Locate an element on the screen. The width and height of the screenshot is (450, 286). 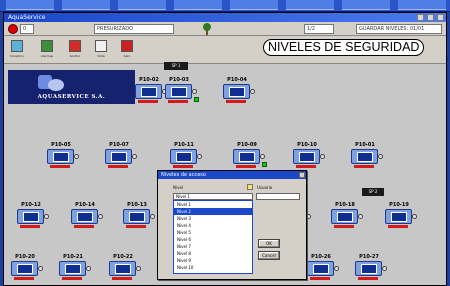
pump-unit: P10-03 is located at coordinates (181, 93).